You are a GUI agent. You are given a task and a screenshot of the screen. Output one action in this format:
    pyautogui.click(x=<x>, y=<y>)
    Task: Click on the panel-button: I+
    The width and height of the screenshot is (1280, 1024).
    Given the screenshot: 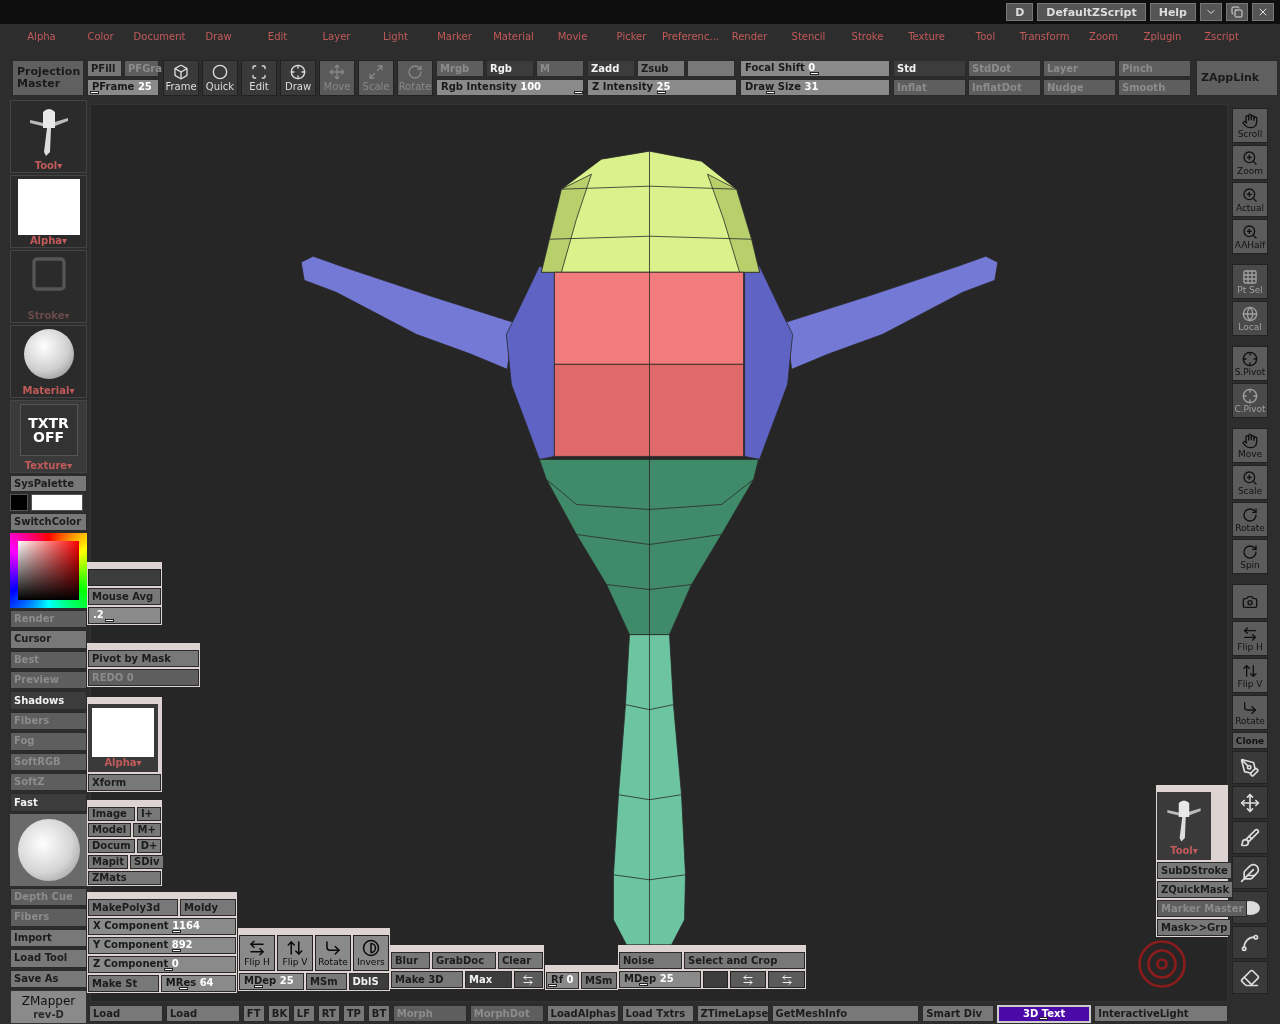 What is the action you would take?
    pyautogui.click(x=148, y=814)
    